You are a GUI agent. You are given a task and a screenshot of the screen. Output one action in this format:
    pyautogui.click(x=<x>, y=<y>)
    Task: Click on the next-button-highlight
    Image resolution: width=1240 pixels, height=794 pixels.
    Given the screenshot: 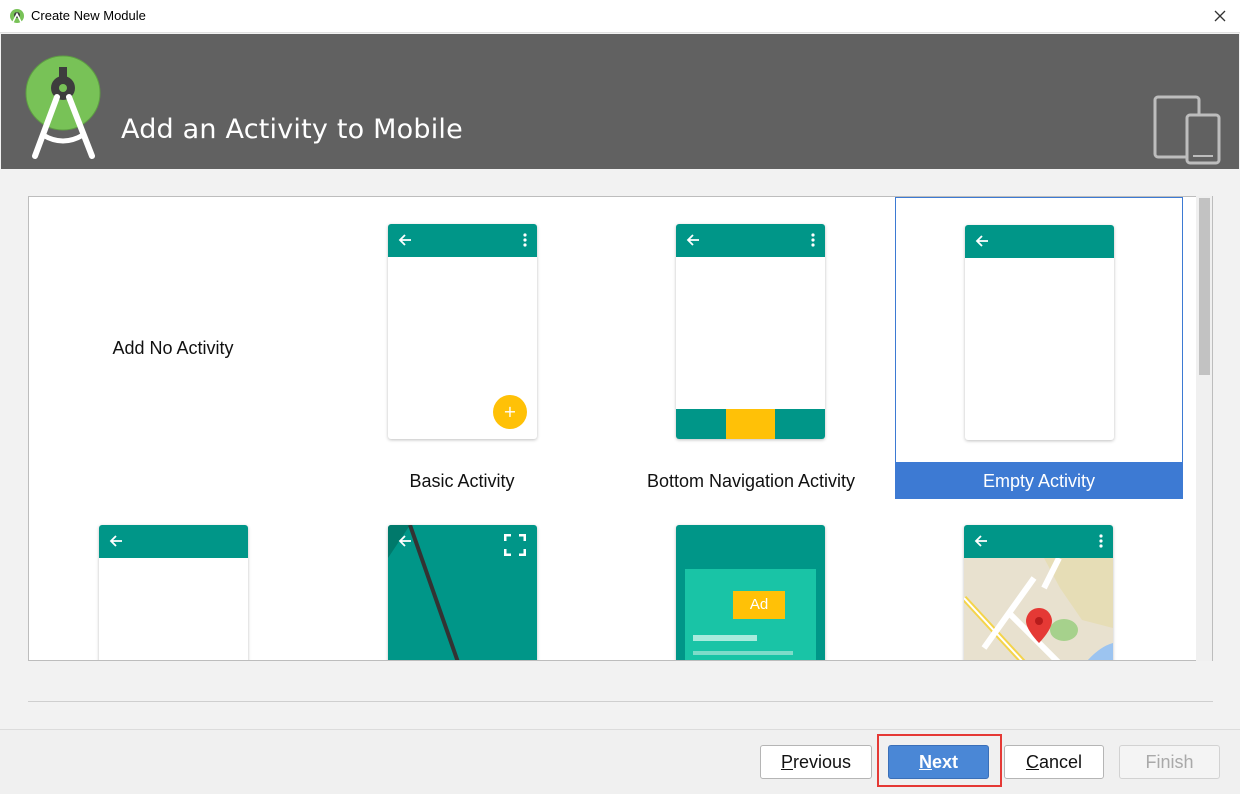 What is the action you would take?
    pyautogui.click(x=939, y=760)
    